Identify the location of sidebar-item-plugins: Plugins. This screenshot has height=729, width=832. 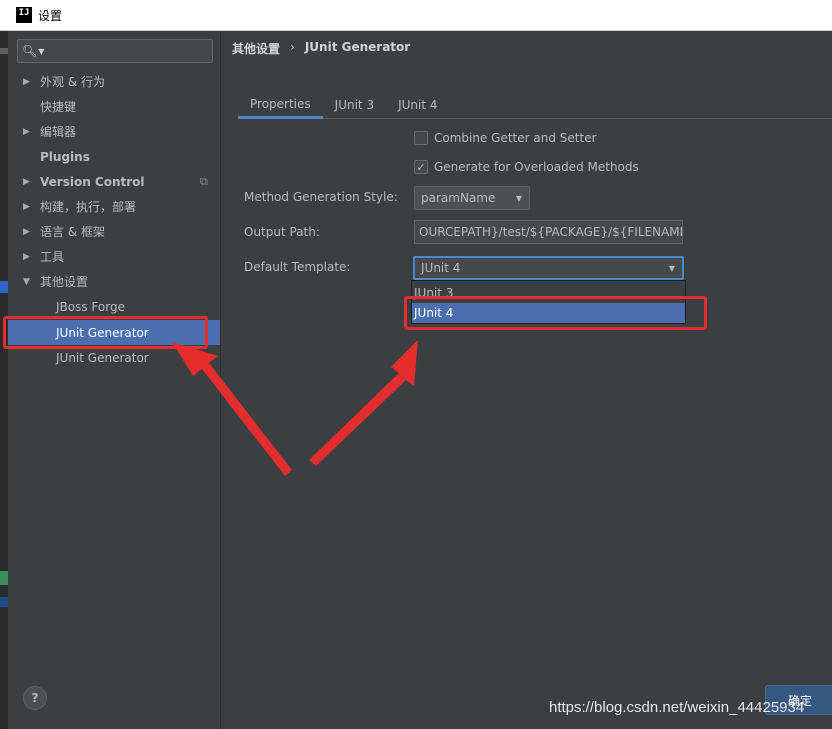
(114, 156).